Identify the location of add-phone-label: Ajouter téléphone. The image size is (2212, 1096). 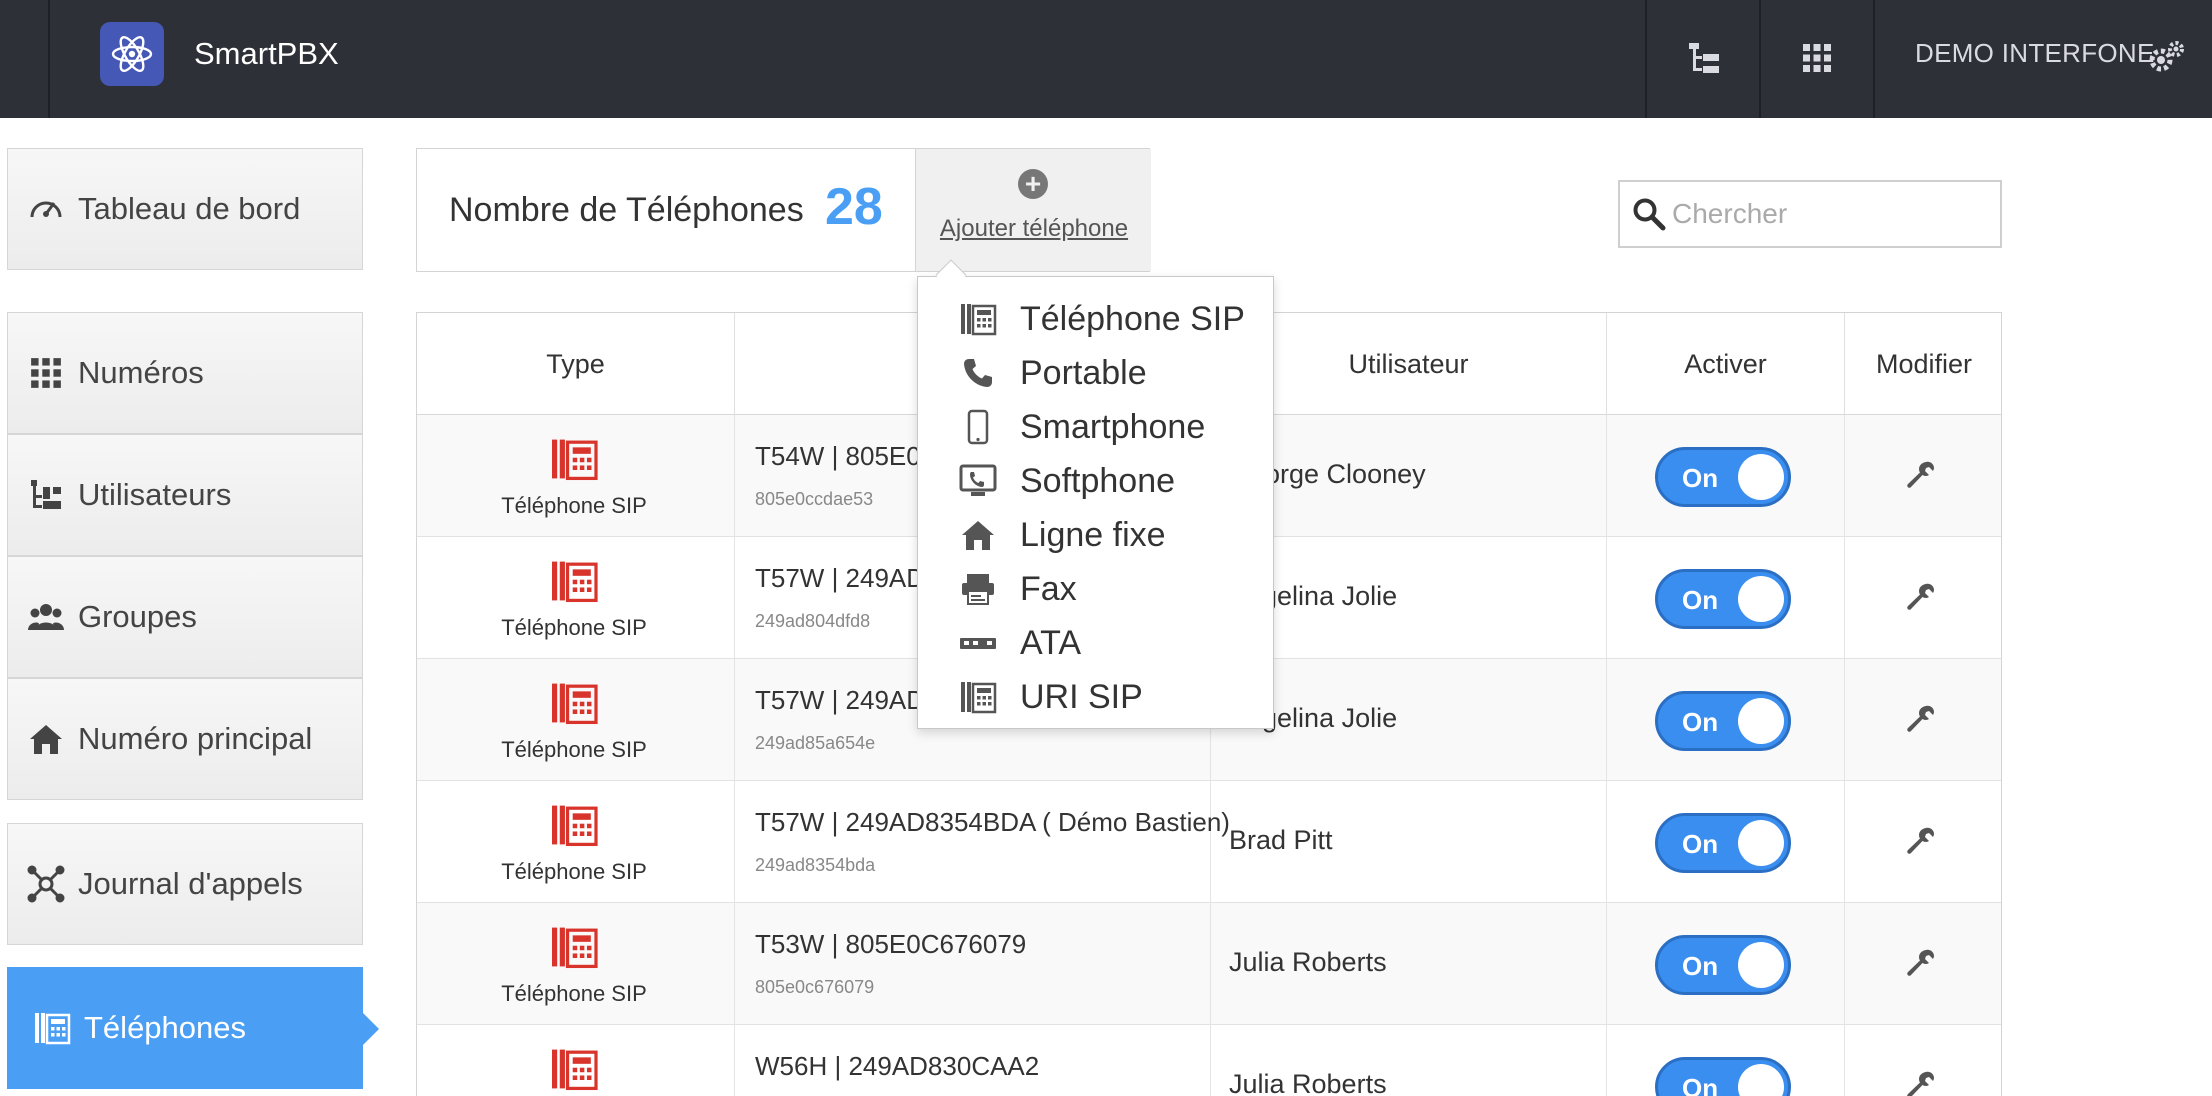
(1034, 228).